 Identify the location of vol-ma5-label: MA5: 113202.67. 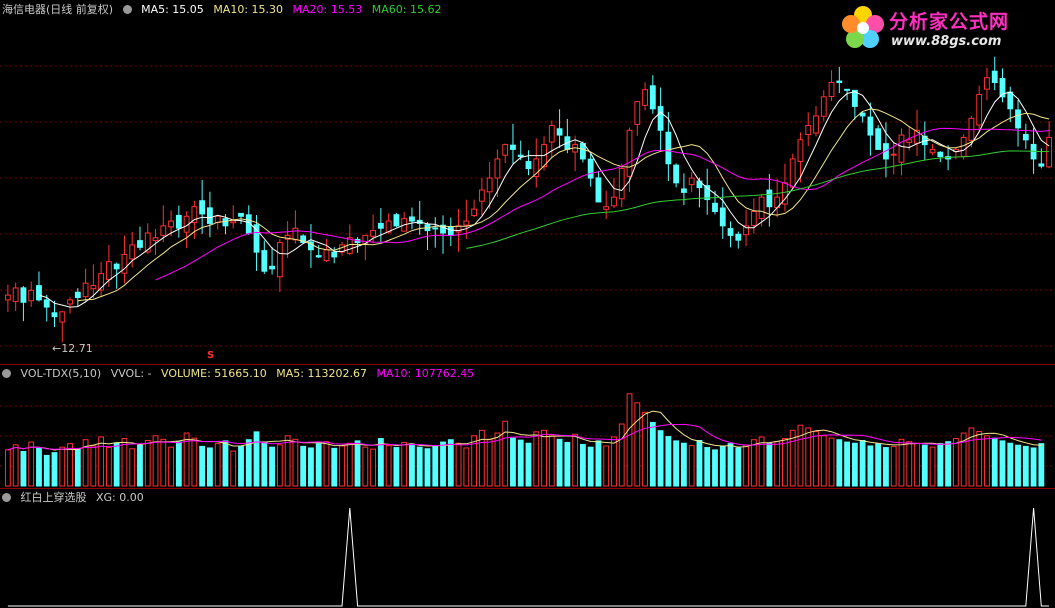
(321, 373).